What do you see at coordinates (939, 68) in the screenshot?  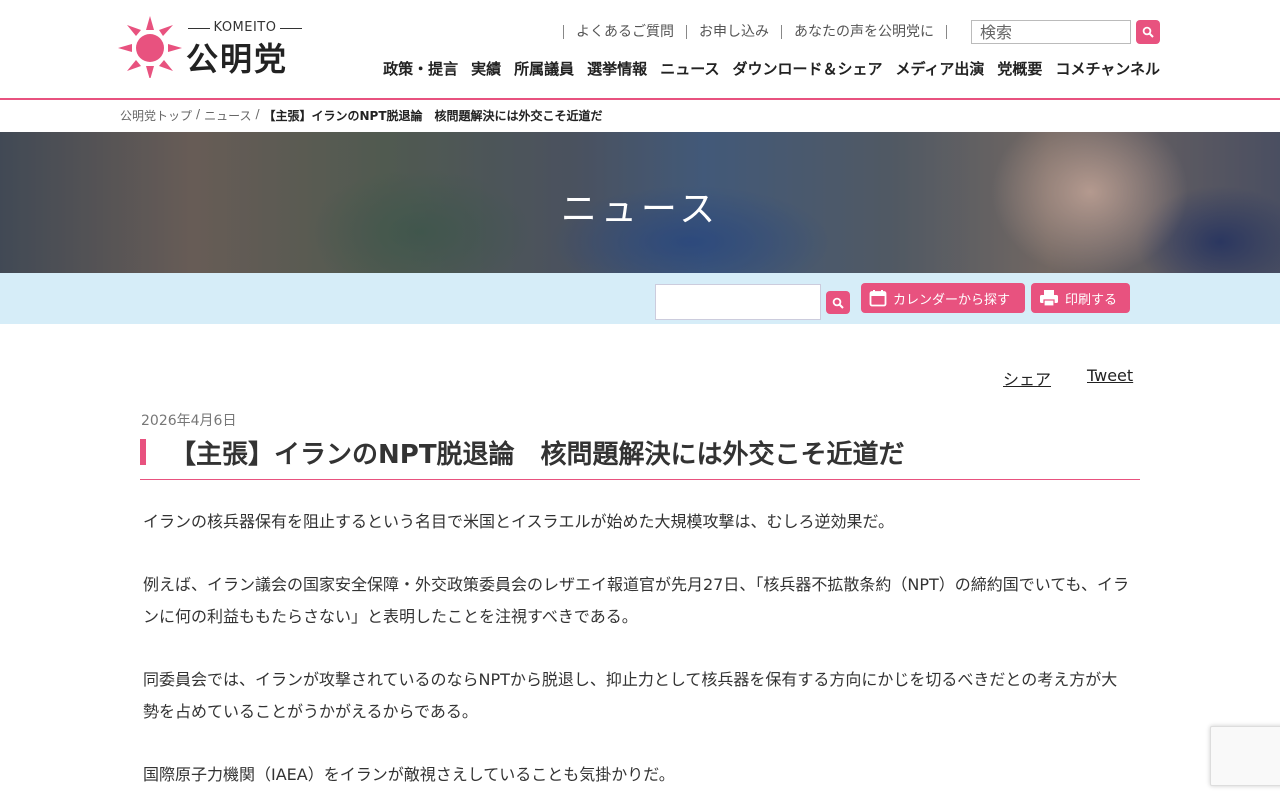 I see `nav-media: メディア出演` at bounding box center [939, 68].